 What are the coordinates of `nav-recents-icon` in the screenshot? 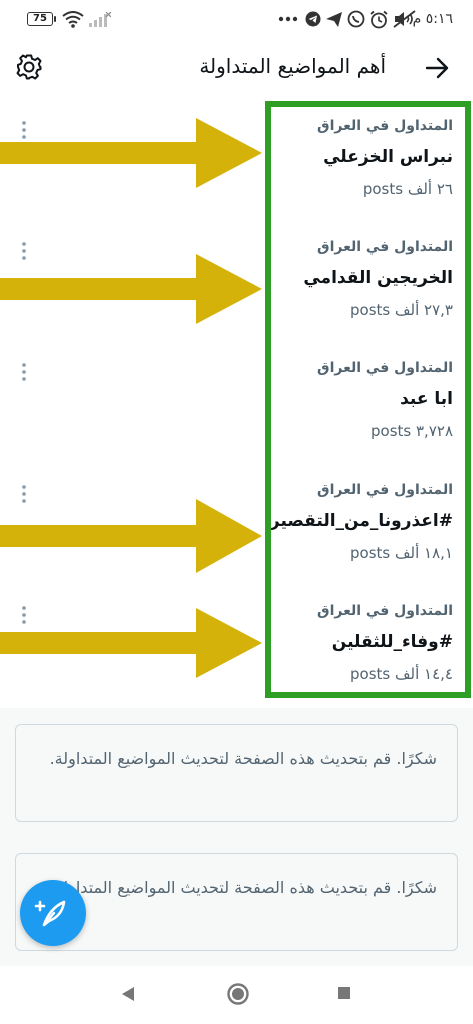 It's located at (344, 993).